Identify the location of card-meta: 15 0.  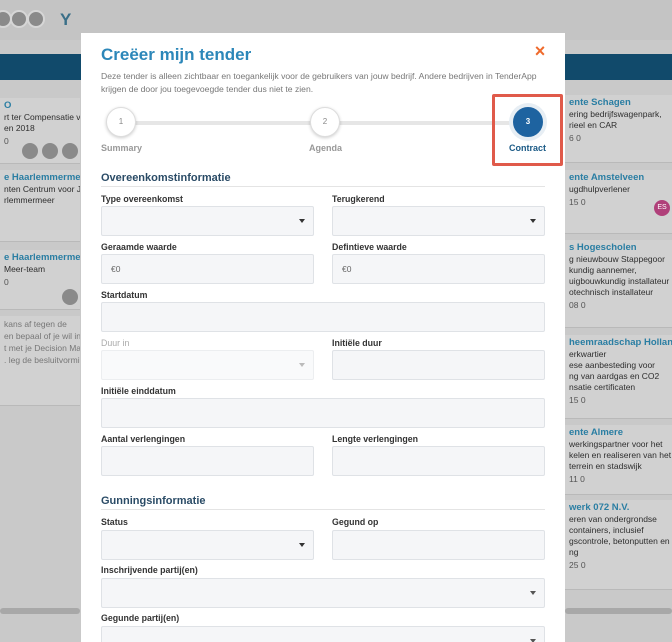
(577, 400).